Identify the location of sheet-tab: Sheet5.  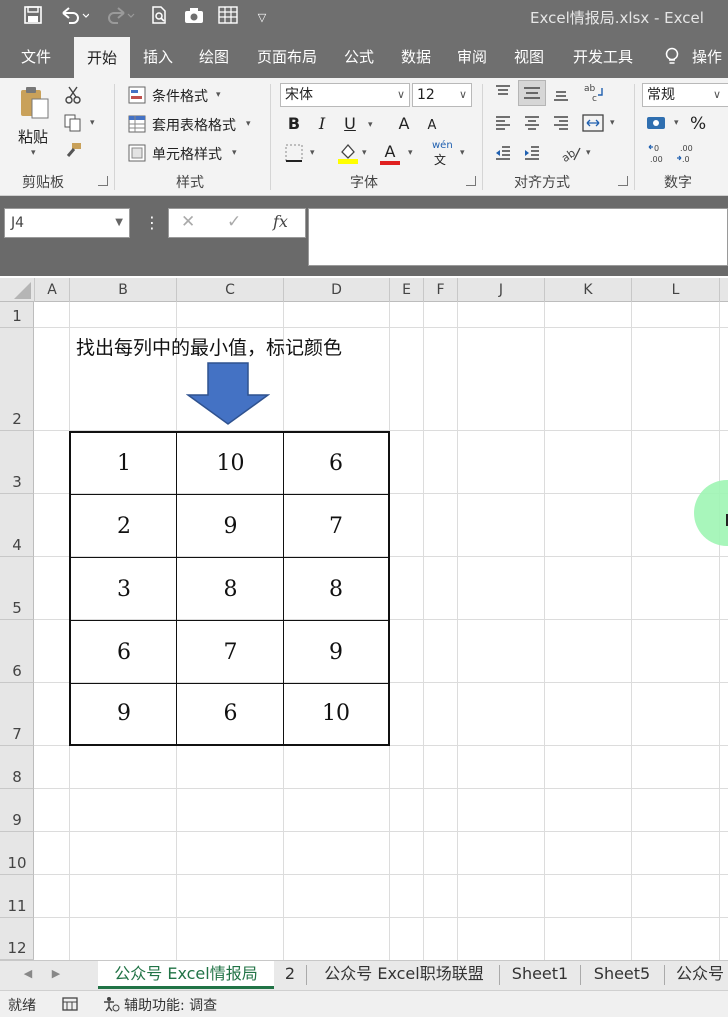
(622, 975).